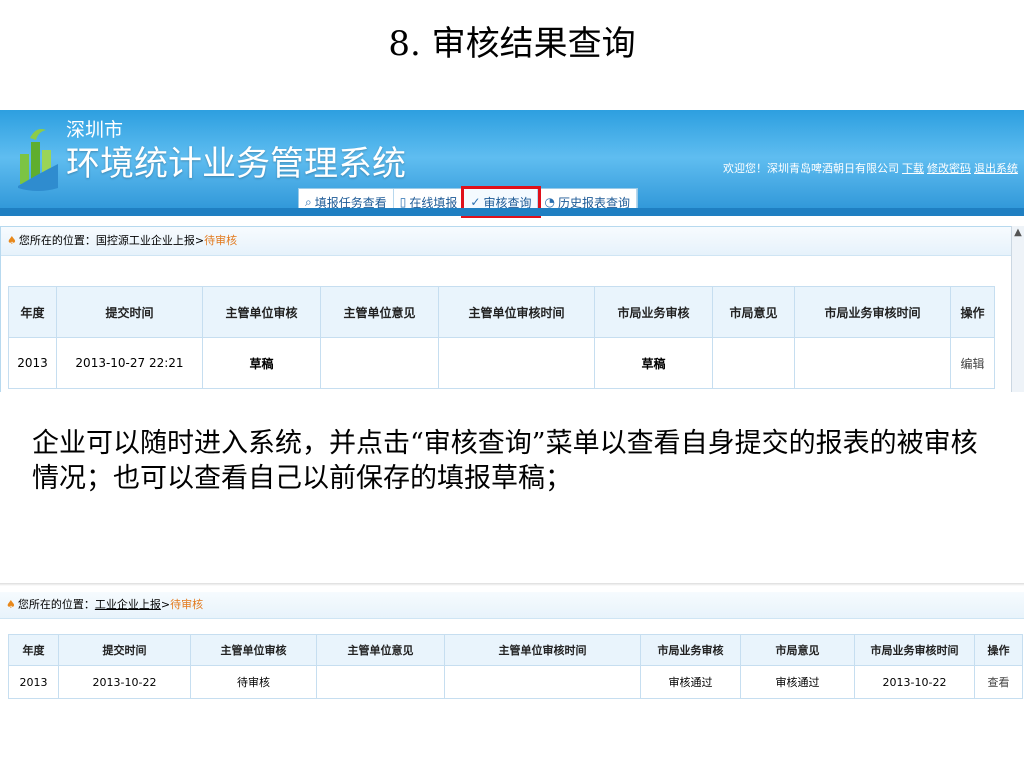 Image resolution: width=1024 pixels, height=768 pixels. I want to click on tab-audit-query: ✓ 审核查询, so click(501, 202).